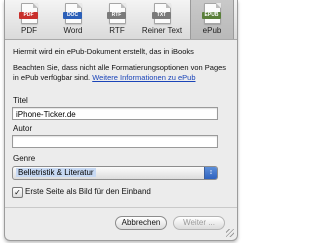 The height and width of the screenshot is (243, 320). What do you see at coordinates (162, 30) in the screenshot?
I see `tab-label: Reiner Text` at bounding box center [162, 30].